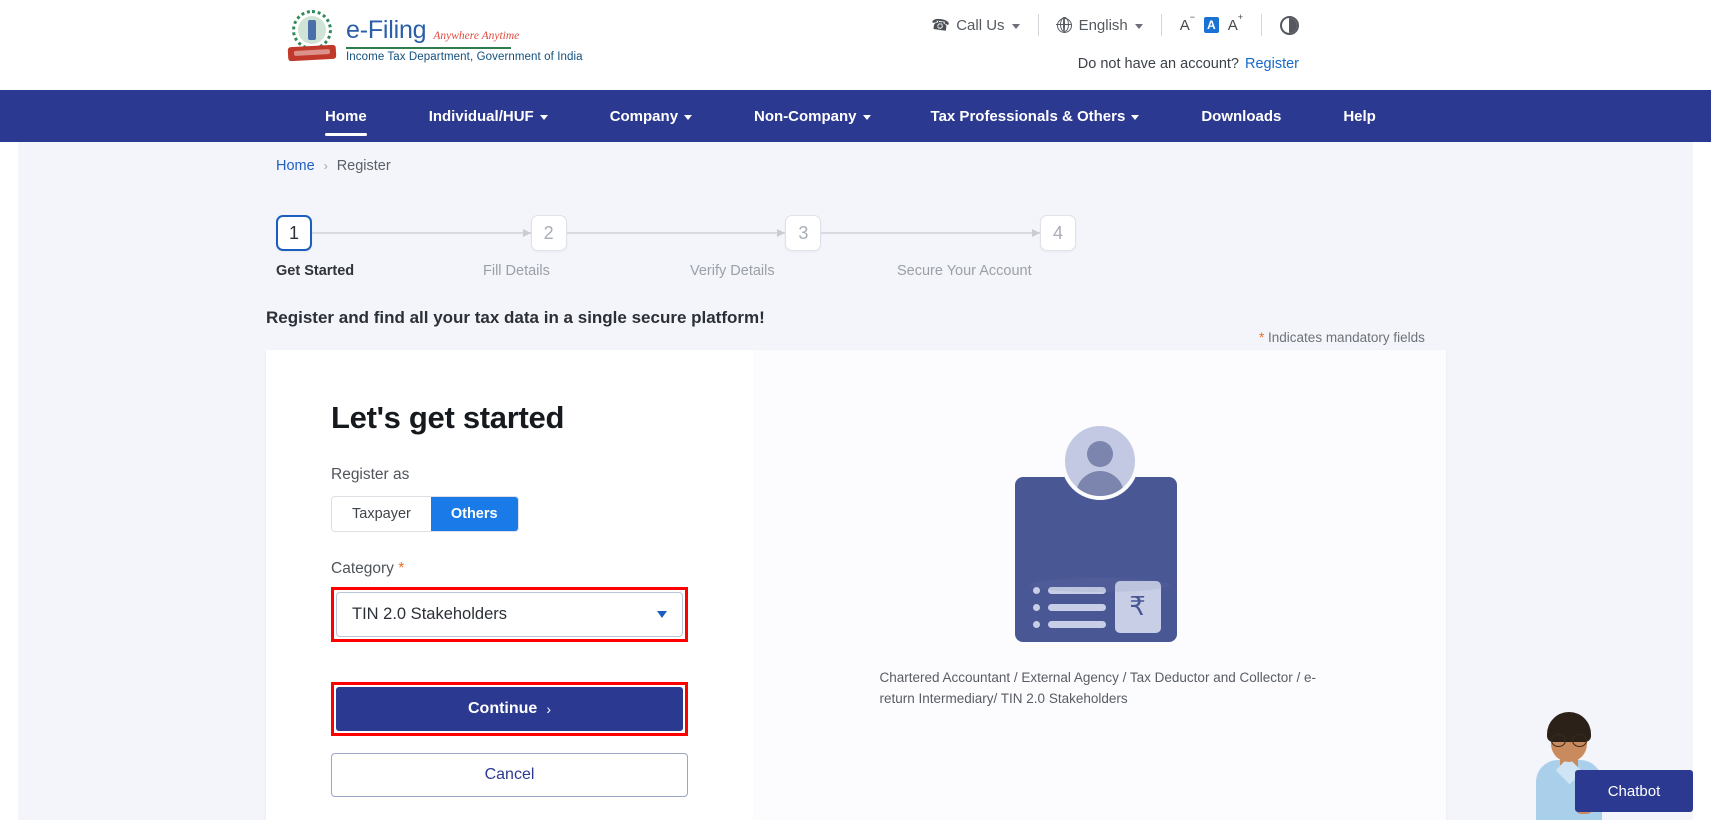 The image size is (1711, 820). What do you see at coordinates (509, 775) in the screenshot?
I see `cancel-button: Cancel` at bounding box center [509, 775].